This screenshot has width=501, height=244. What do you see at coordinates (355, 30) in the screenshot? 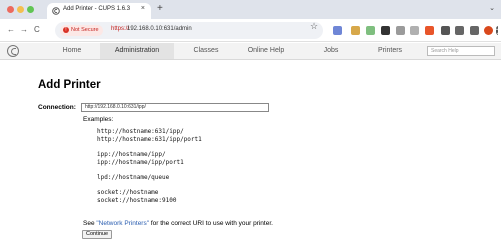
I see `extension-b-icon` at bounding box center [355, 30].